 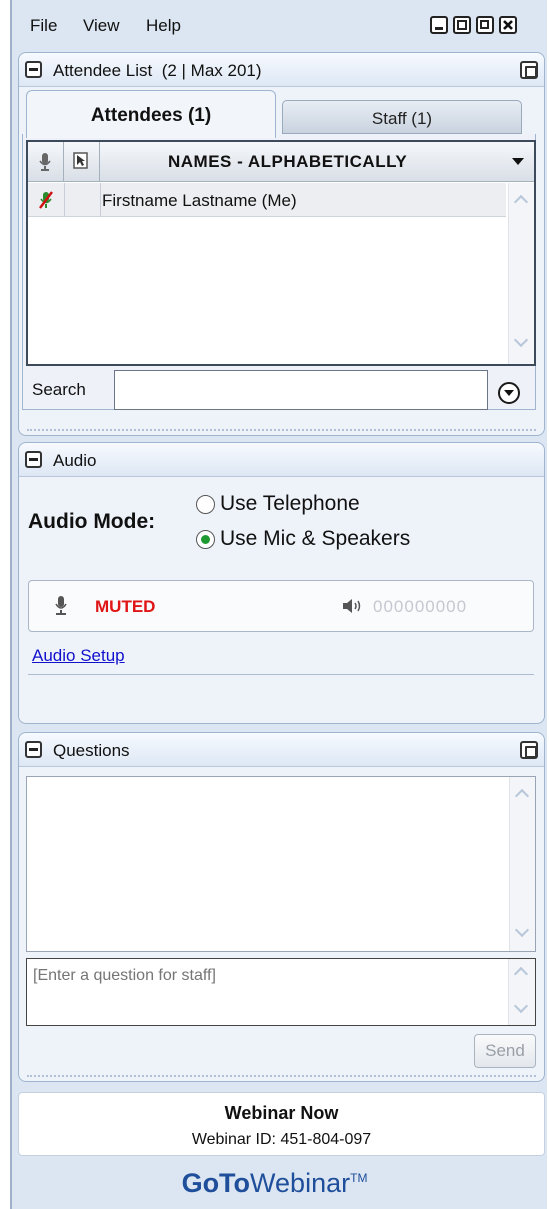 I want to click on tab-staff: Staff (1), so click(x=402, y=117).